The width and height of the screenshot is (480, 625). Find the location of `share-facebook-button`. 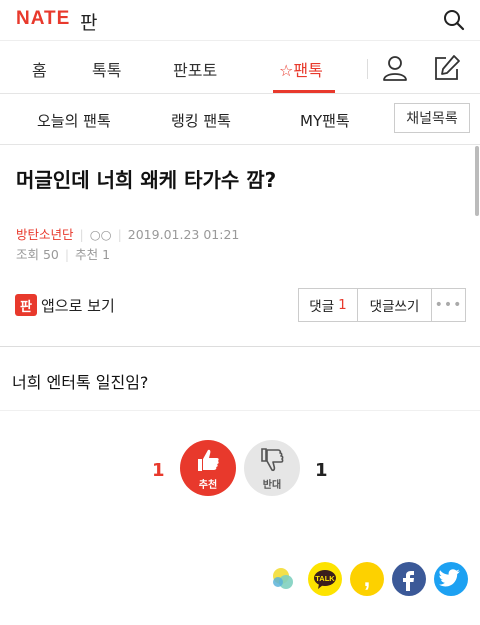

share-facebook-button is located at coordinates (409, 579).